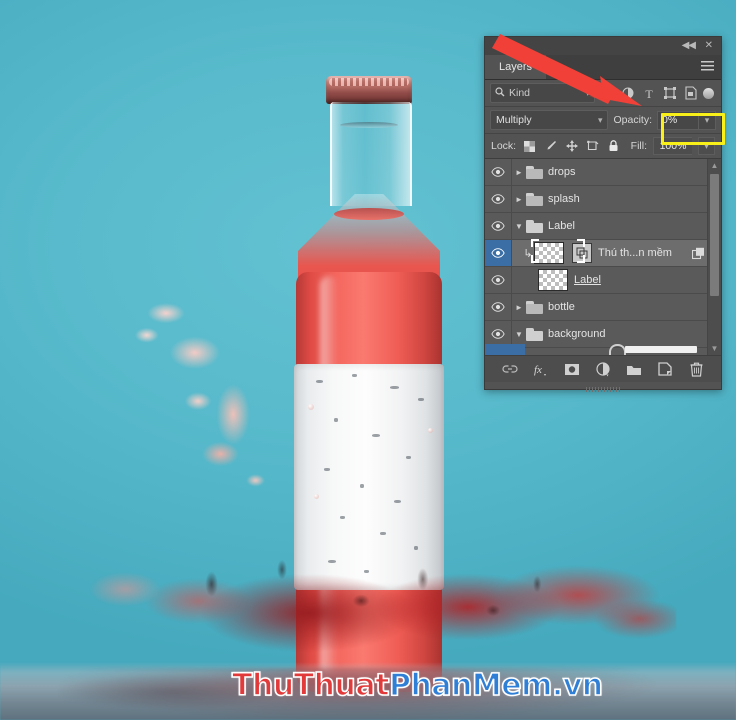 This screenshot has height=720, width=736. I want to click on layer-row-label-group: ▼ Label, so click(603, 226).